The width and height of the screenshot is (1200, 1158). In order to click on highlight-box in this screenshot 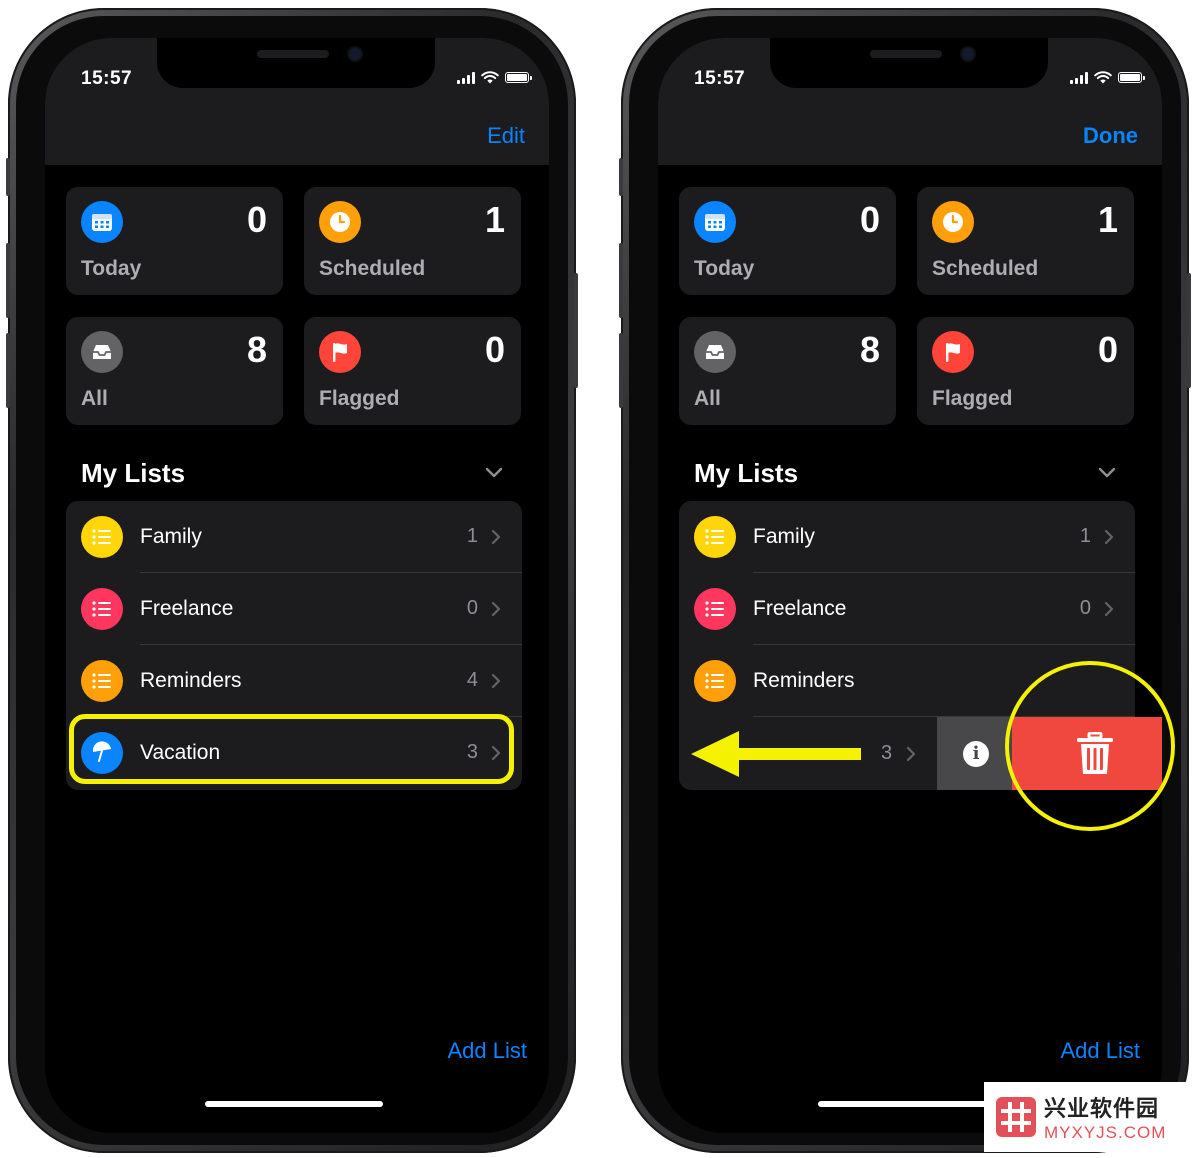, I will do `click(291, 749)`.